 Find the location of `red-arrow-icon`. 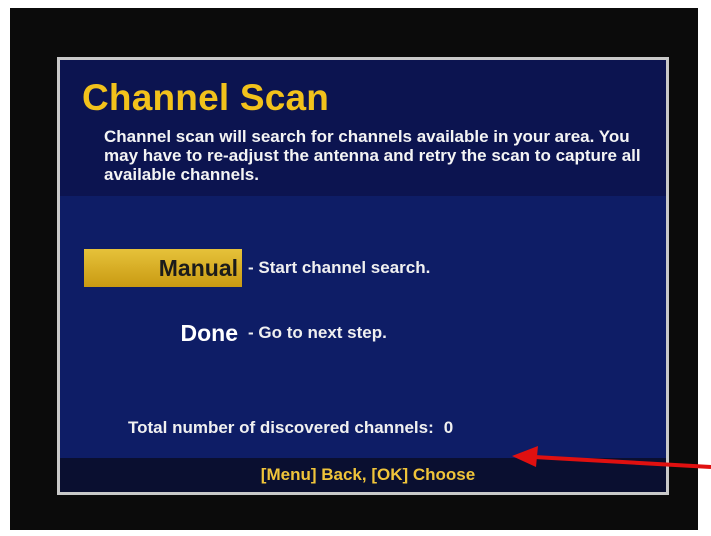

red-arrow-icon is located at coordinates (611, 457).